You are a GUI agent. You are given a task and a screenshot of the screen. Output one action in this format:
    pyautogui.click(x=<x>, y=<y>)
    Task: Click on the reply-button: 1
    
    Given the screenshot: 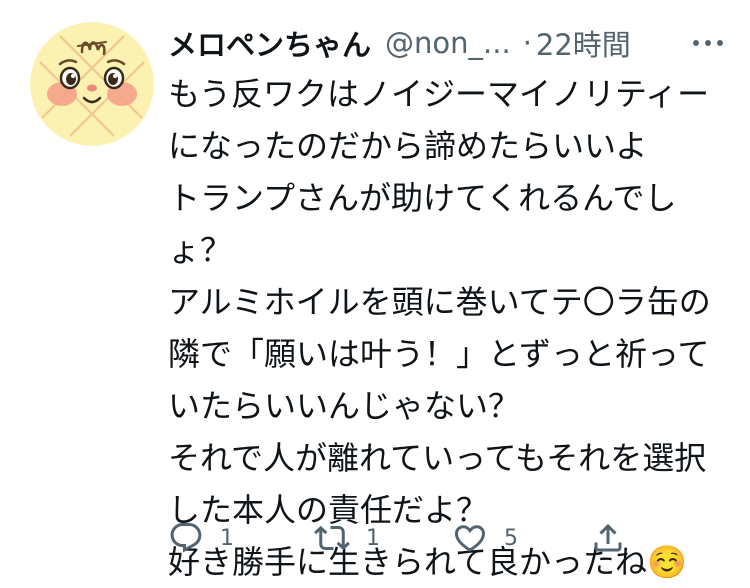 What is the action you would take?
    pyautogui.click(x=201, y=538)
    